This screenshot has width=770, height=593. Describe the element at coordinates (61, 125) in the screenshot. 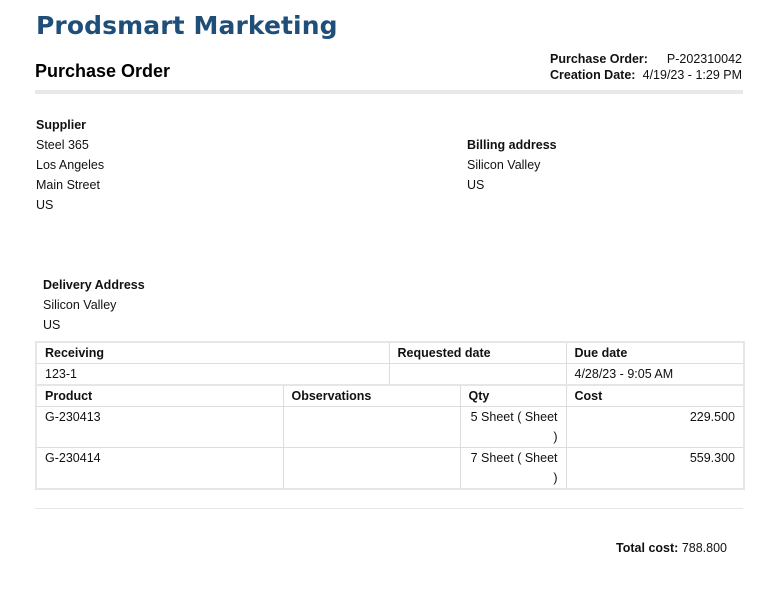

I see `supplier-heading: Supplier` at that location.